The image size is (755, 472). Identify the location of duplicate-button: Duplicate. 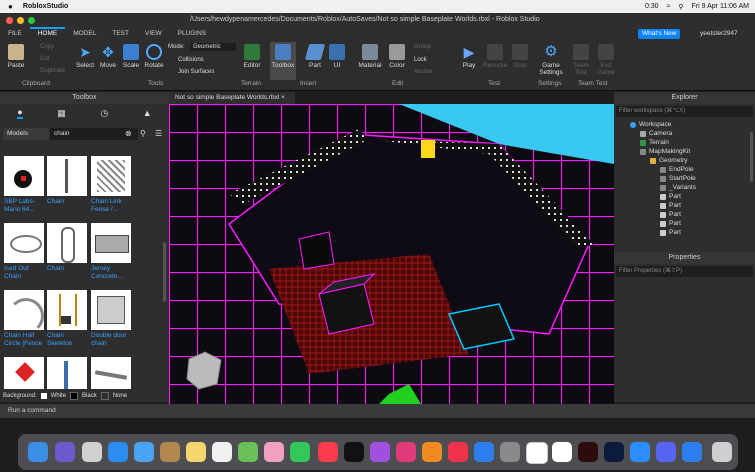
(52, 71).